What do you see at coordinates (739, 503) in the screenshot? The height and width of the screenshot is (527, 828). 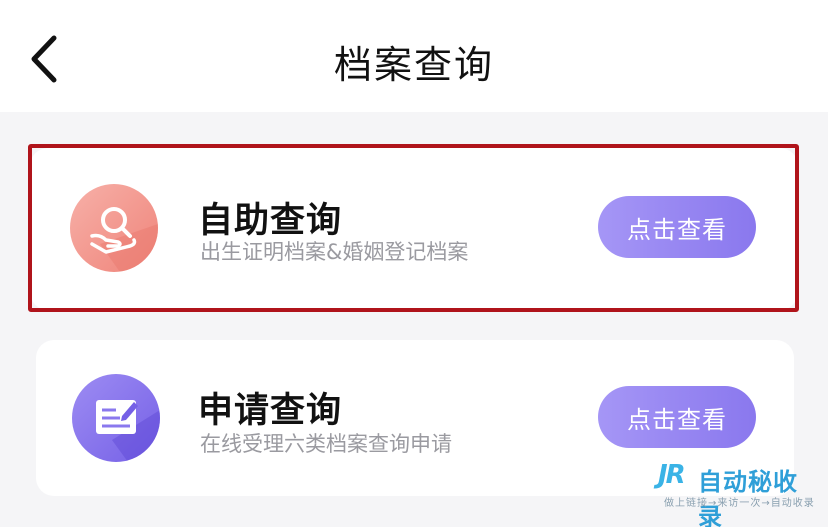 I see `watermark-subtitle: 做上链接→来访一次→自动收录` at bounding box center [739, 503].